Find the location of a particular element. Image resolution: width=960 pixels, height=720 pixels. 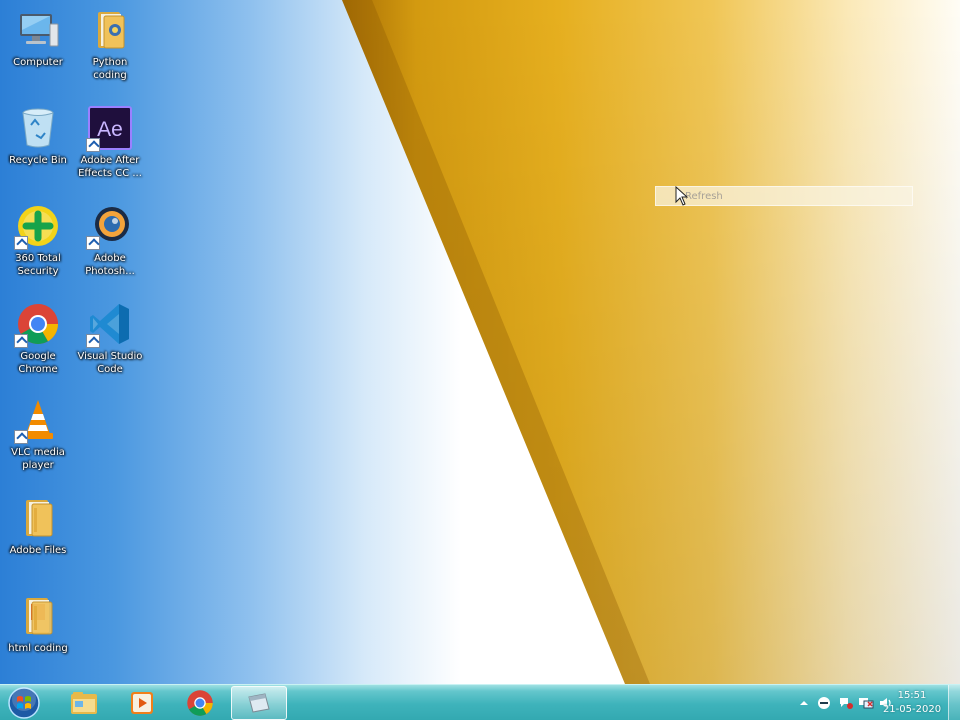

context-menu-item-label: Refresh is located at coordinates (704, 196).